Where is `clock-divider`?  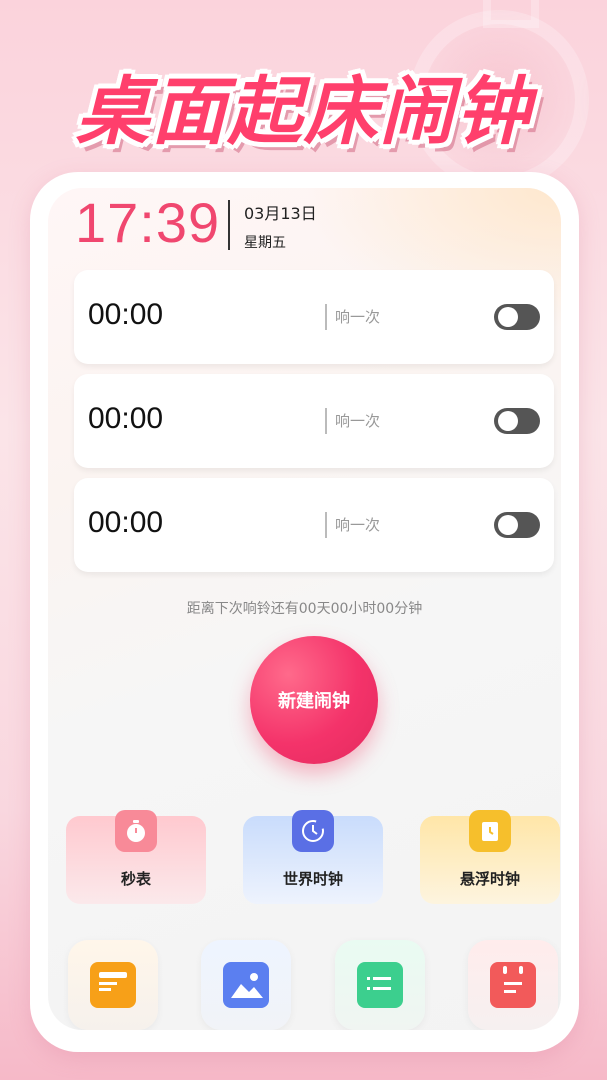
clock-divider is located at coordinates (229, 225).